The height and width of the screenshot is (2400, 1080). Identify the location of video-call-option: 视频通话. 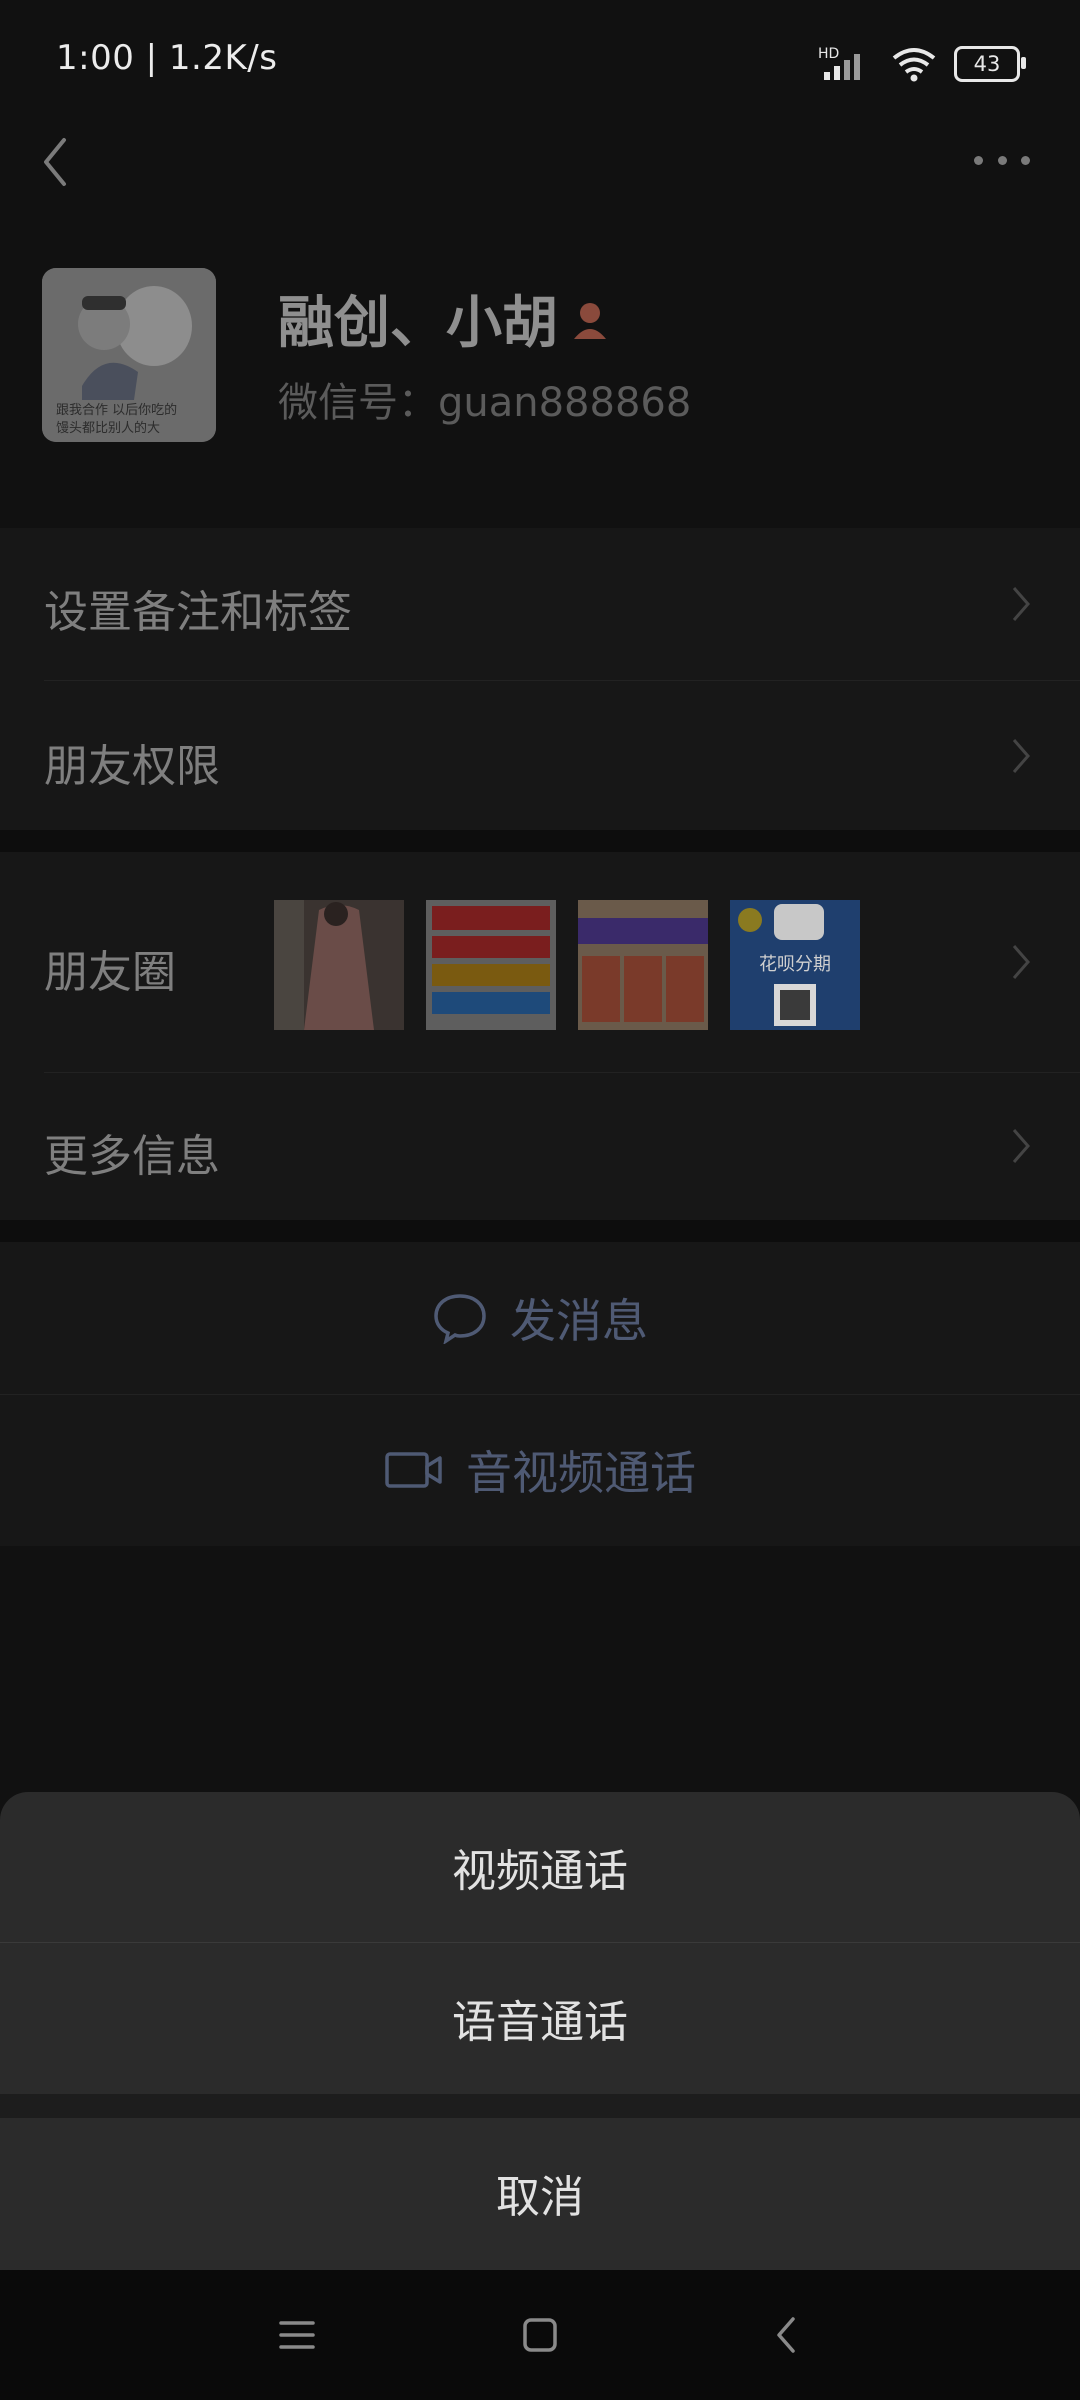
(540, 1867).